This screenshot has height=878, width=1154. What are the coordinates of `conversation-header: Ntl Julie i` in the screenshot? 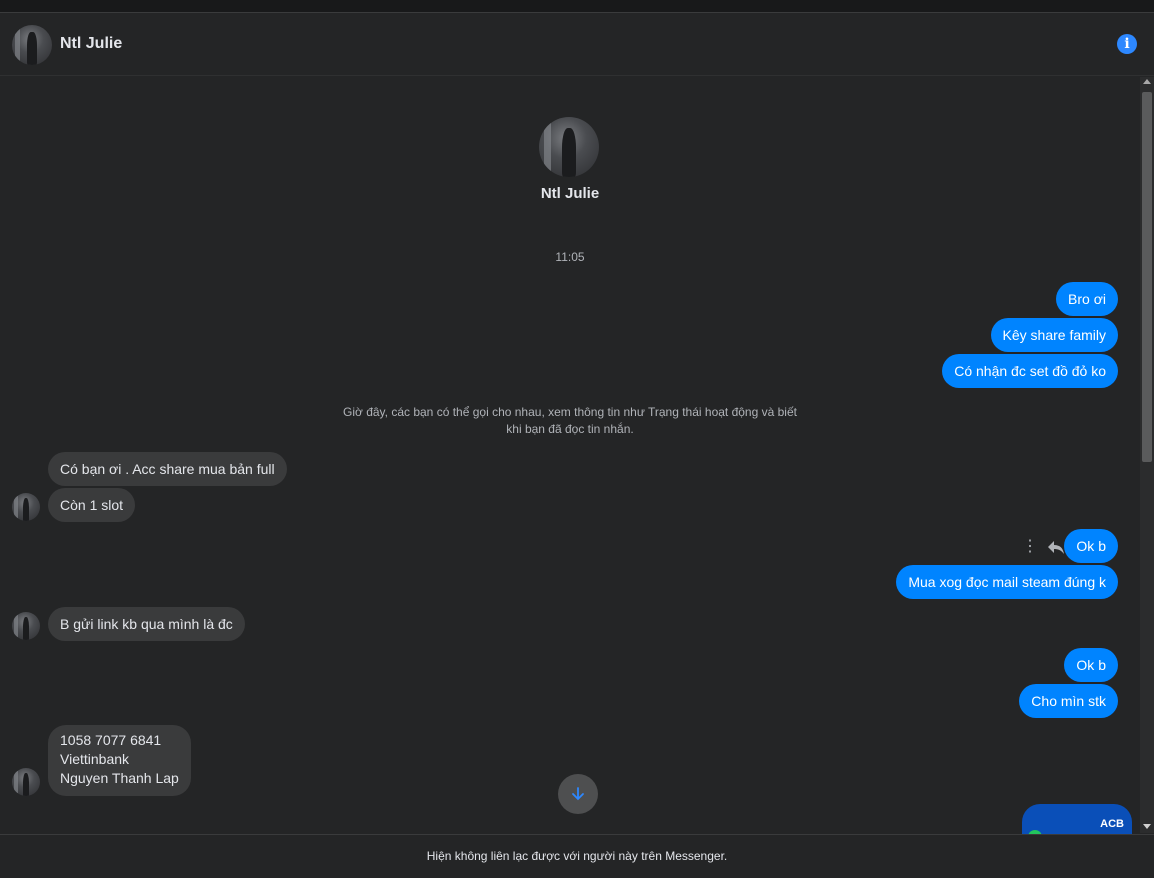 It's located at (577, 44).